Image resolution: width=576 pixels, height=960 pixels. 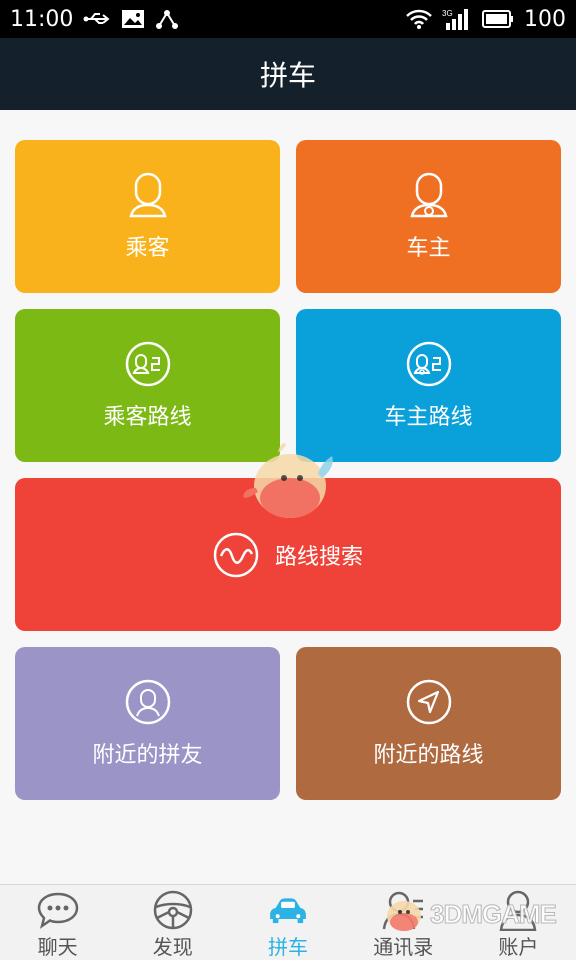 What do you see at coordinates (236, 555) in the screenshot?
I see `route-search-icon` at bounding box center [236, 555].